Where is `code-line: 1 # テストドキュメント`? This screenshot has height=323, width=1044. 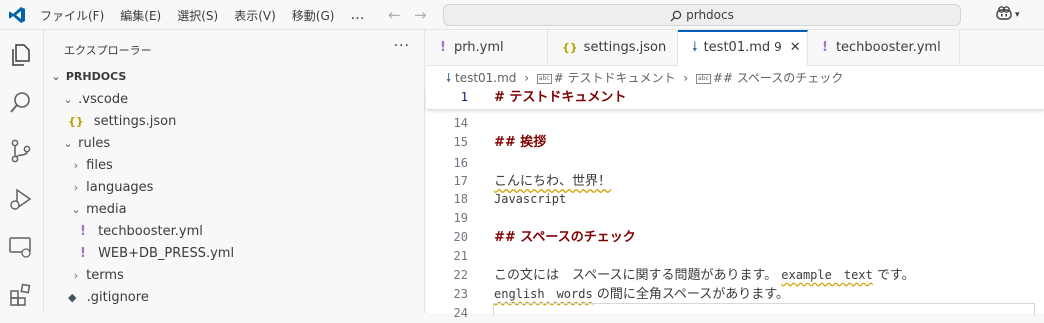
code-line: 1 # テストドキュメント is located at coordinates (735, 97).